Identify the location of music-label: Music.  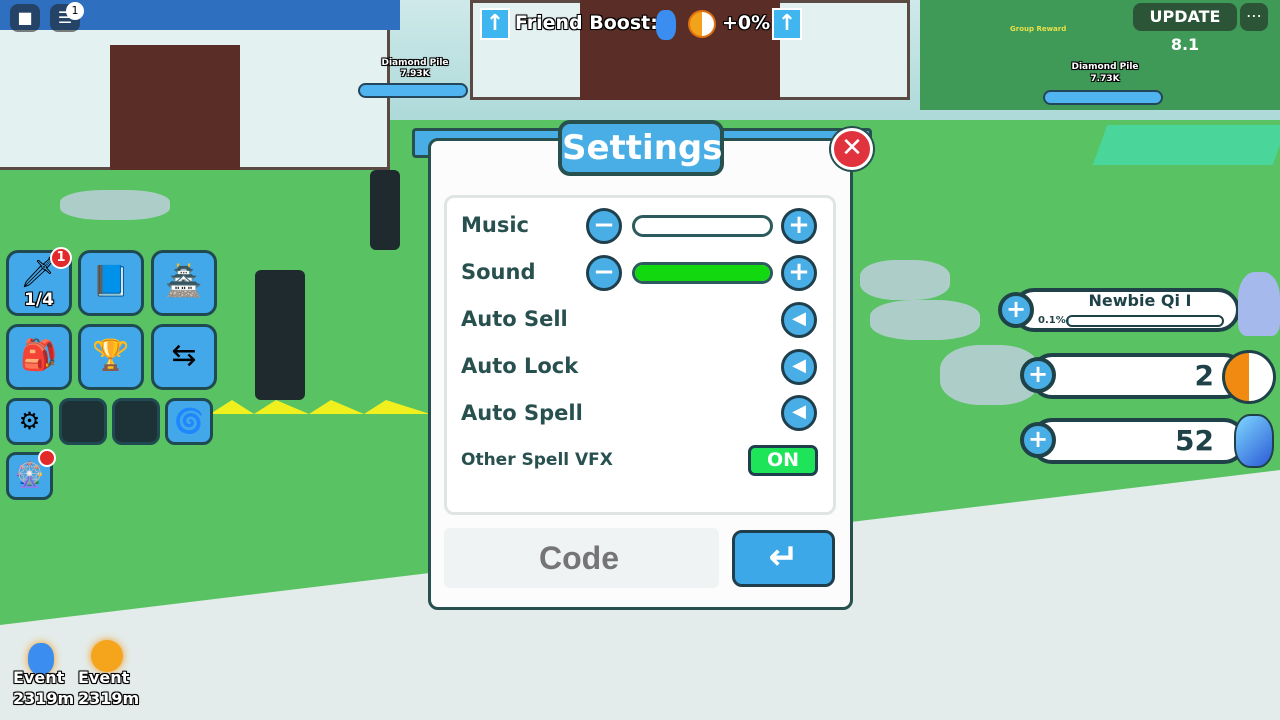
(495, 225).